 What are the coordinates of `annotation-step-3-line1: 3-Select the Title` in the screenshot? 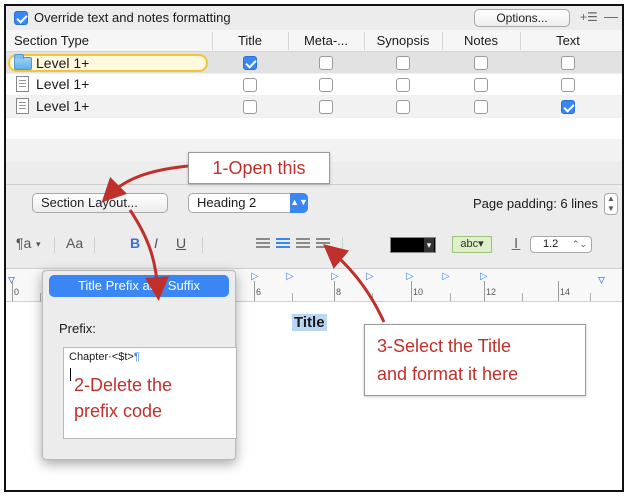 It's located at (444, 346).